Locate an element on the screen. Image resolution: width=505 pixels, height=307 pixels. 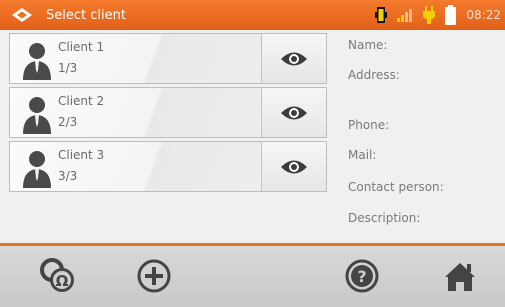
search-meter-button: Ω is located at coordinates (58, 276).